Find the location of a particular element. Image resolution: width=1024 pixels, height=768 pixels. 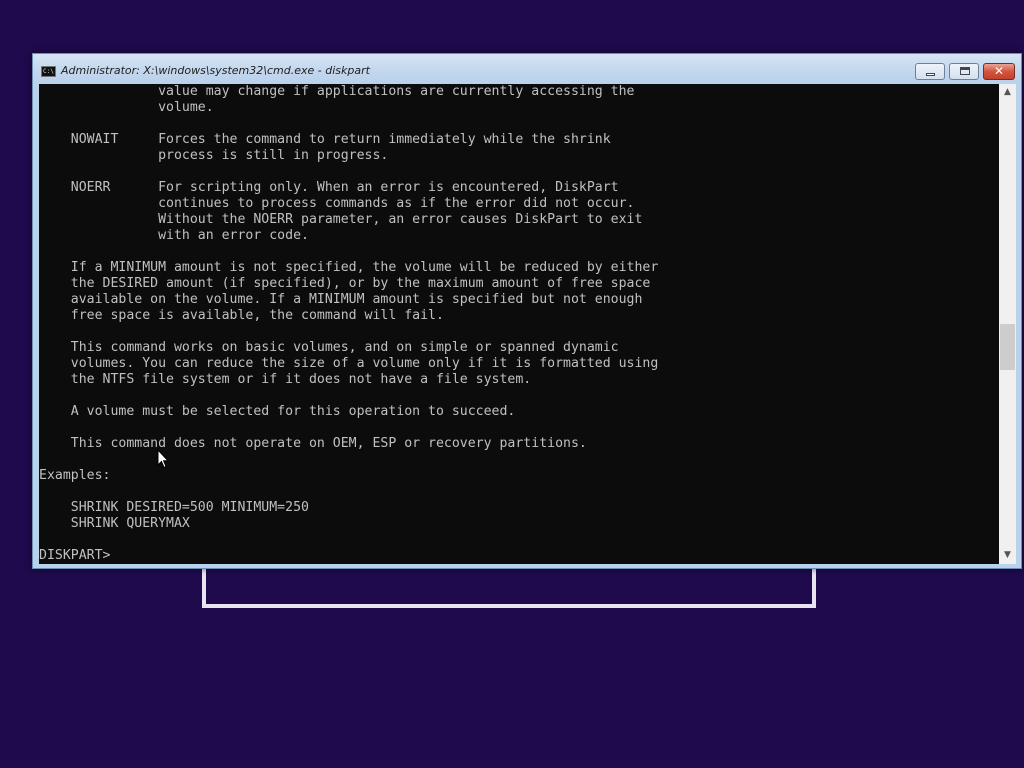

maximize-button is located at coordinates (964, 71).